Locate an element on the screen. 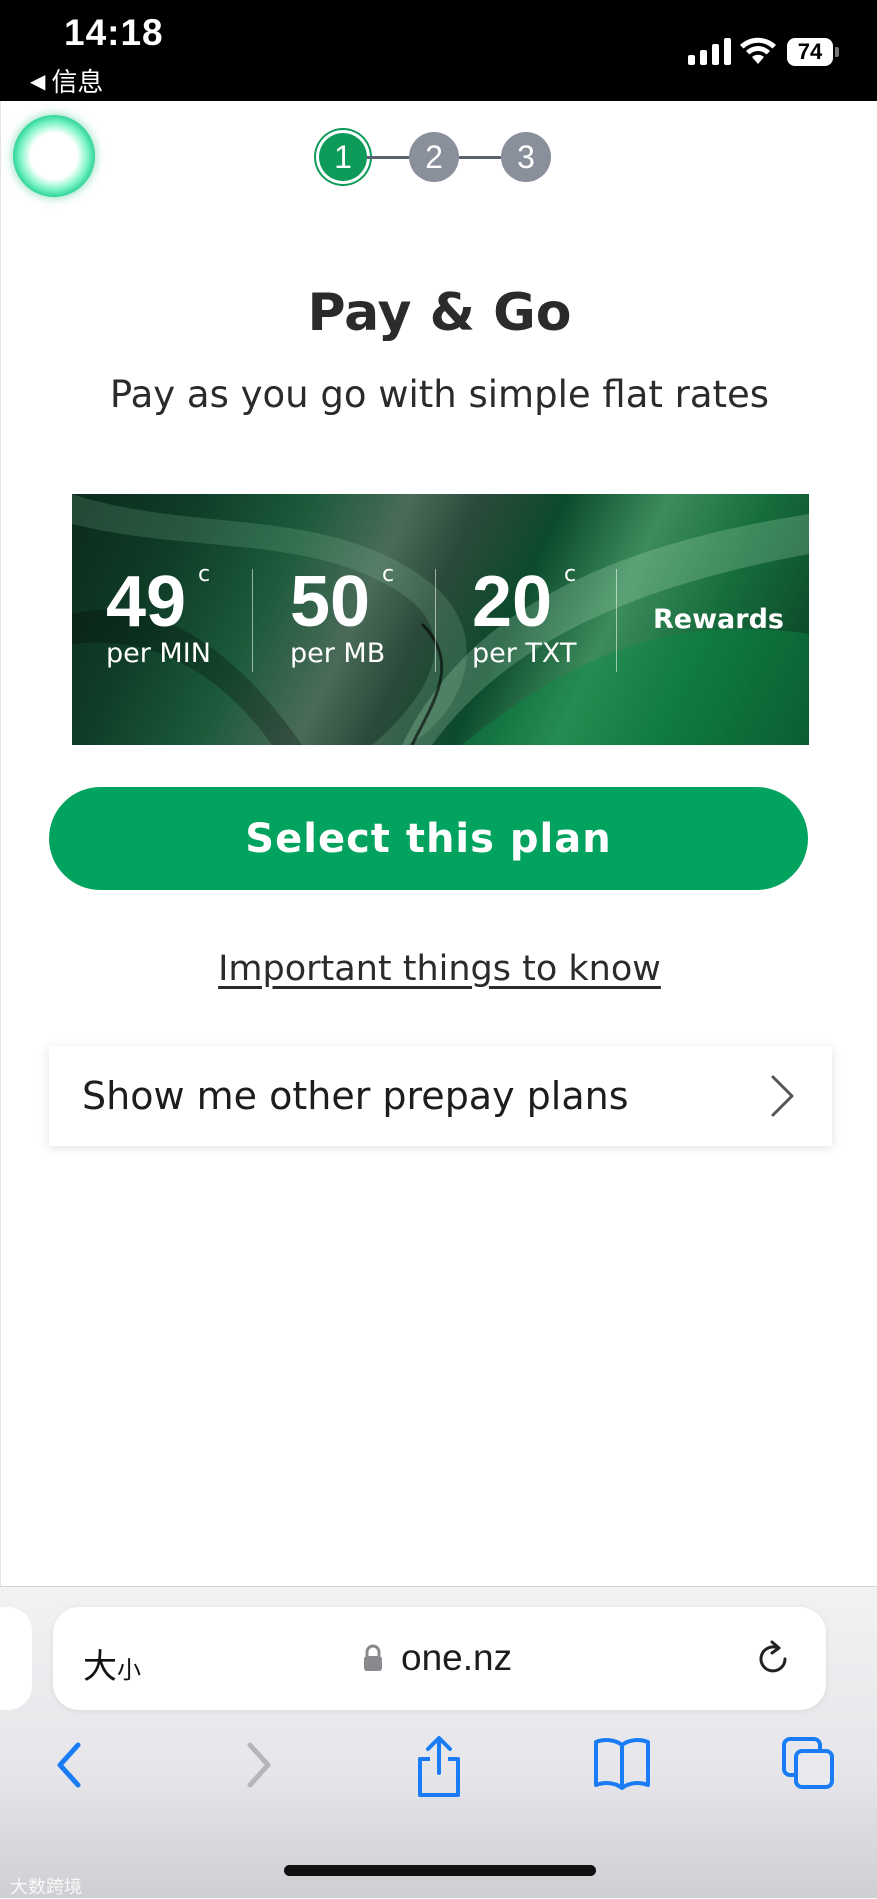  select-plan-button: Select this plan is located at coordinates (428, 838).